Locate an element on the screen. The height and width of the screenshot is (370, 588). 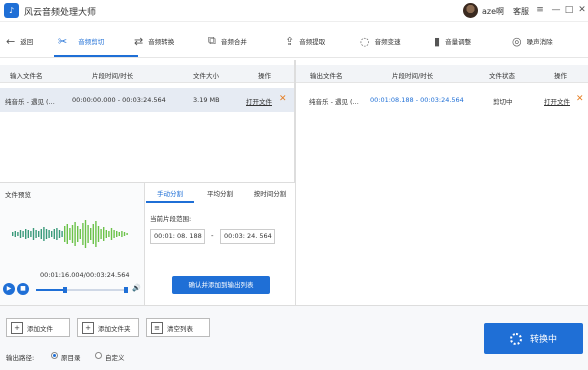
menu-icon: ≡ is located at coordinates (540, 10).